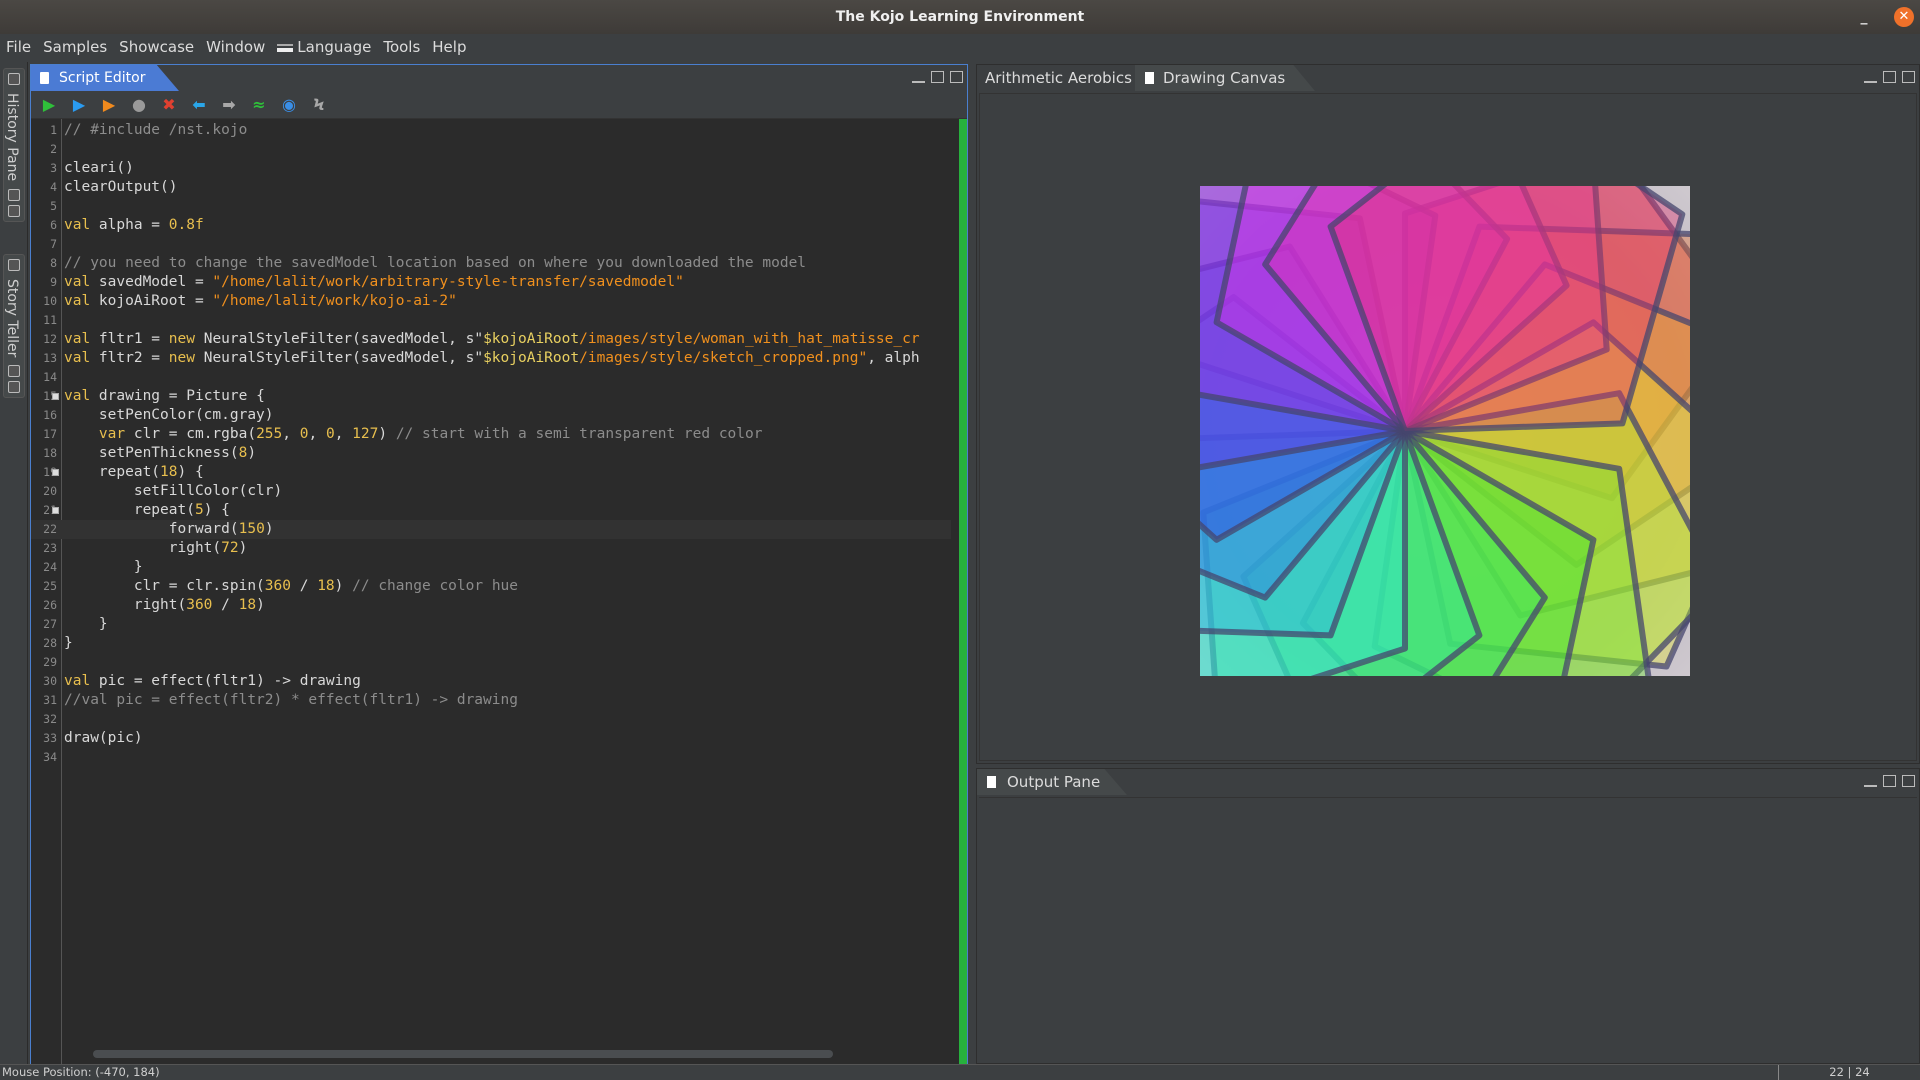 The width and height of the screenshot is (1920, 1080). What do you see at coordinates (491, 662) in the screenshot?
I see `code-line: 29` at bounding box center [491, 662].